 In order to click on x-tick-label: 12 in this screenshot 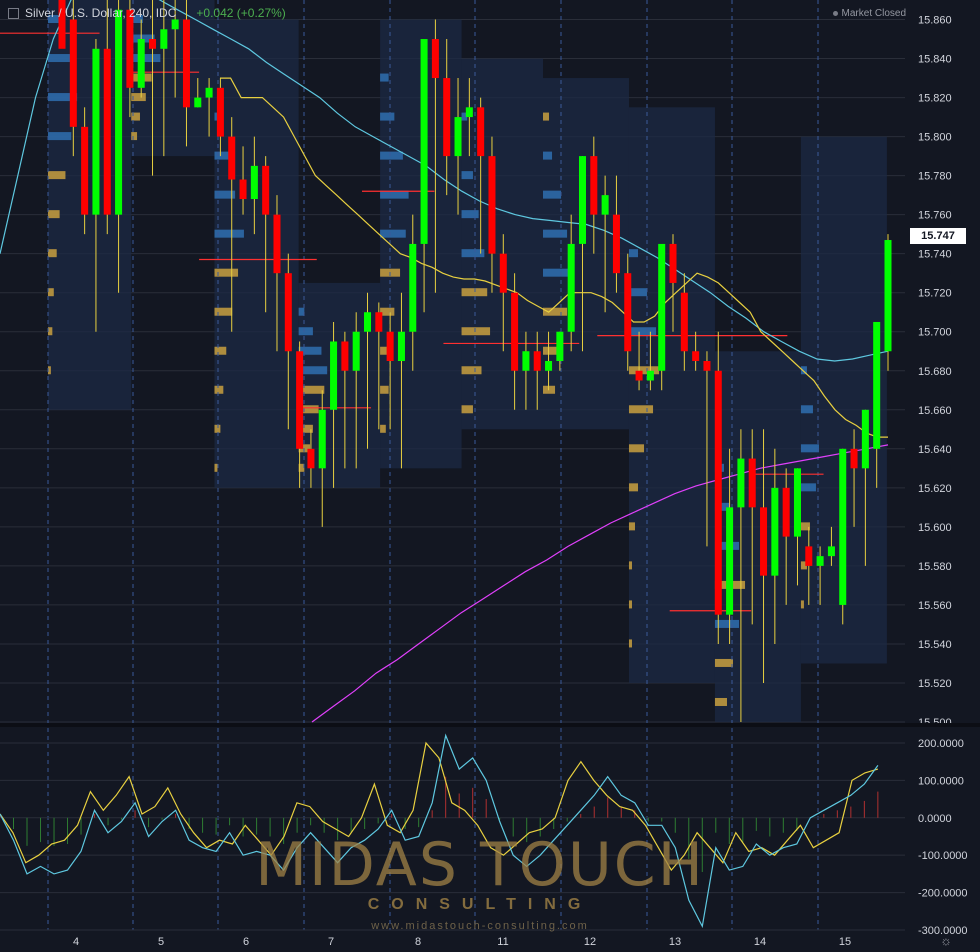, I will do `click(590, 942)`.